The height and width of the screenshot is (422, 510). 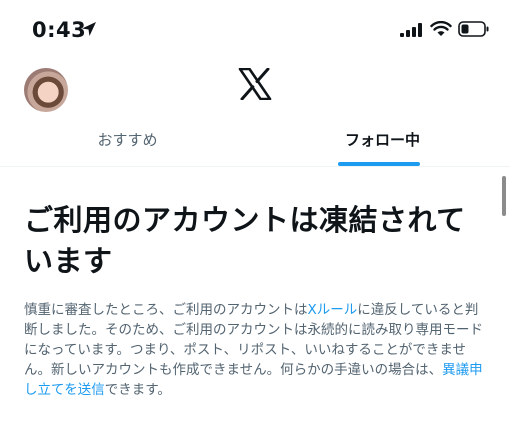 I want to click on location-arrow-icon, so click(x=89, y=31).